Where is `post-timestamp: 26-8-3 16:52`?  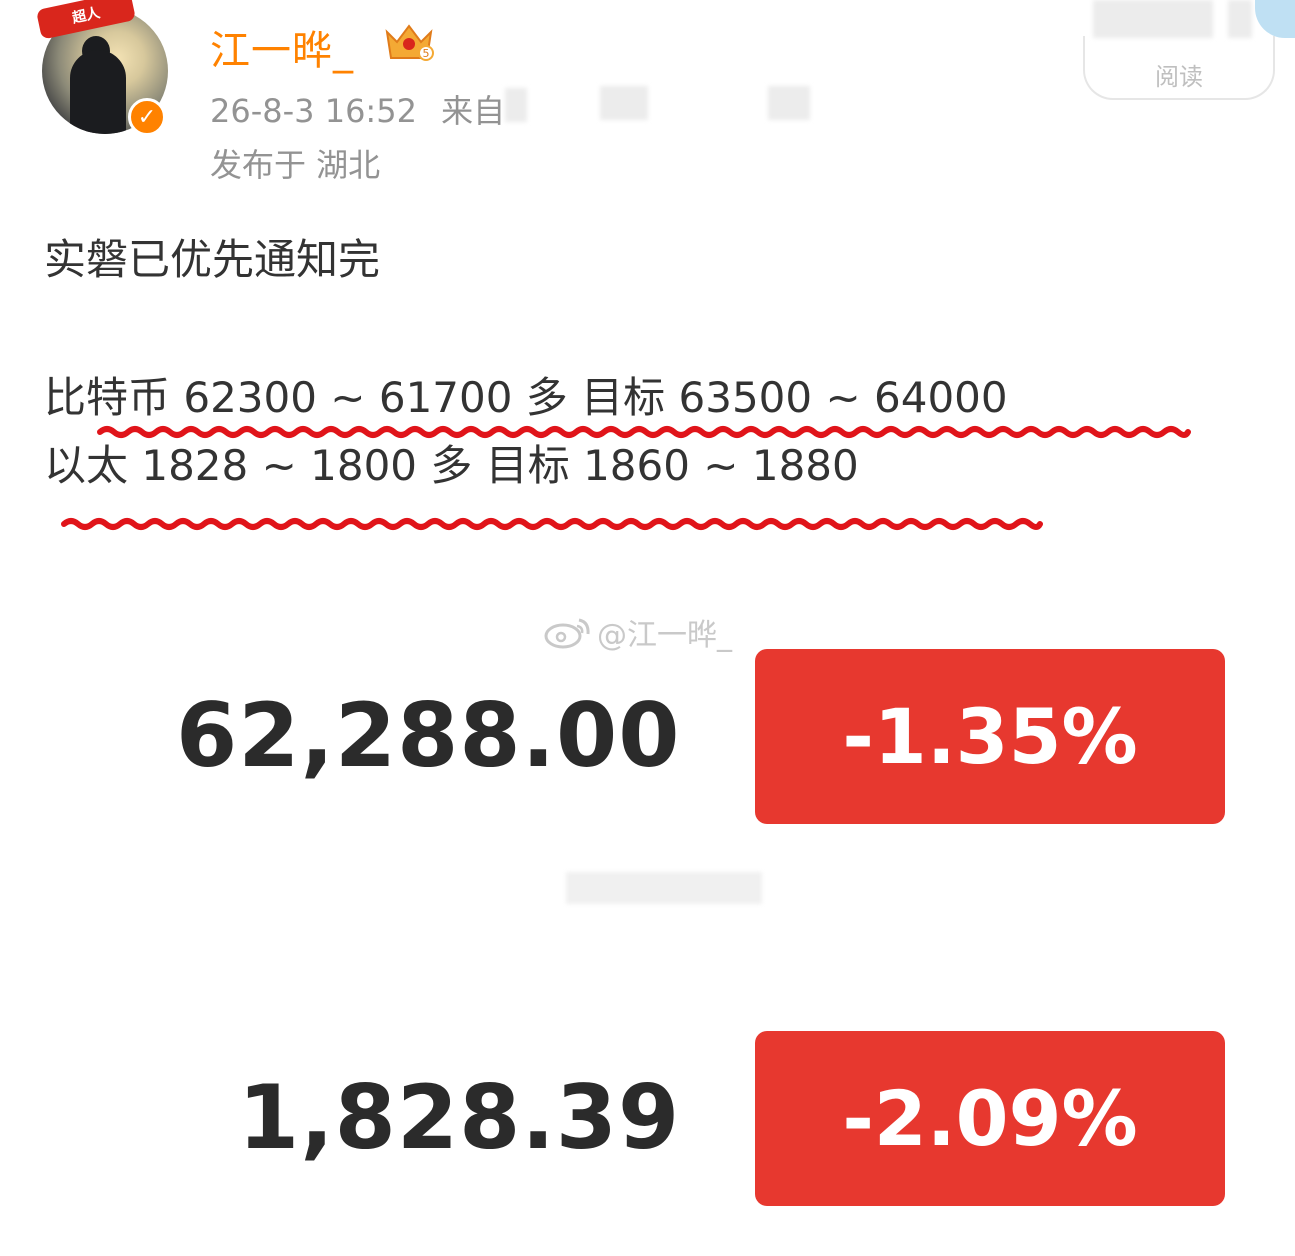 post-timestamp: 26-8-3 16:52 is located at coordinates (313, 111).